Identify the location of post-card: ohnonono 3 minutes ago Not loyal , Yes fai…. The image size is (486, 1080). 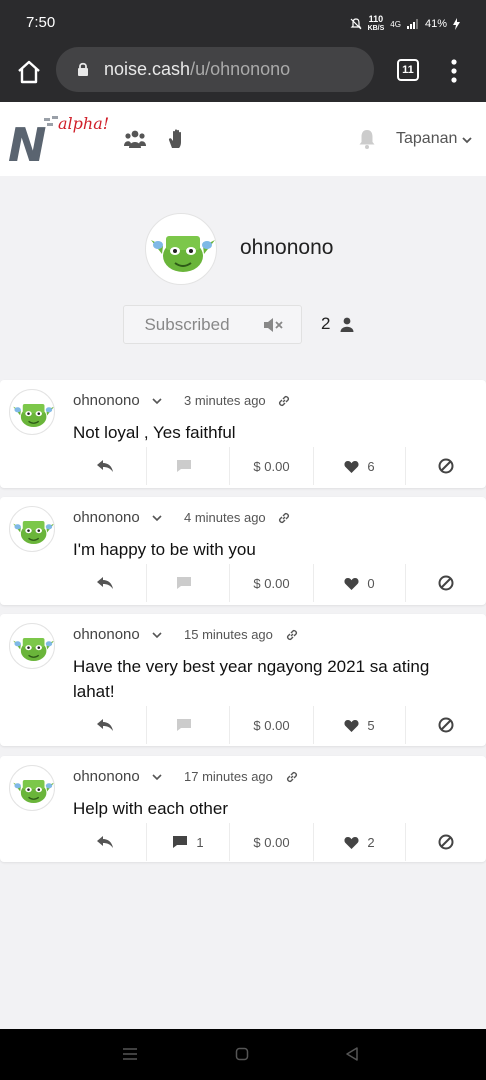
(243, 434).